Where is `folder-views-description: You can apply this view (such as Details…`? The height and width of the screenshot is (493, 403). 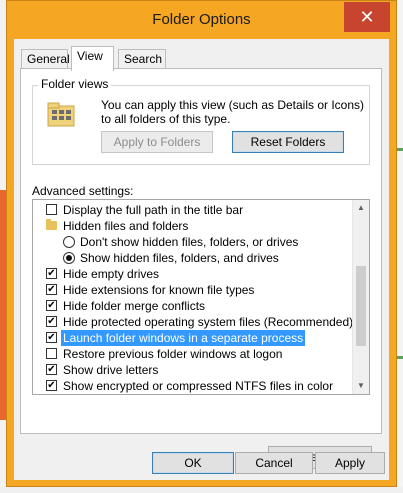
folder-views-description: You can apply this view (such as Details… is located at coordinates (233, 112).